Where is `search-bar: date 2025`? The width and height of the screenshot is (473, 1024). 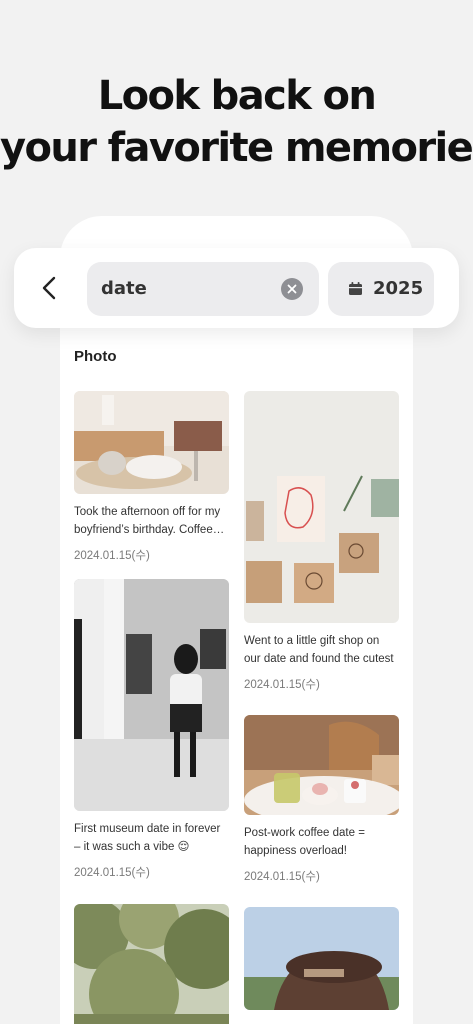
search-bar: date 2025 is located at coordinates (236, 288).